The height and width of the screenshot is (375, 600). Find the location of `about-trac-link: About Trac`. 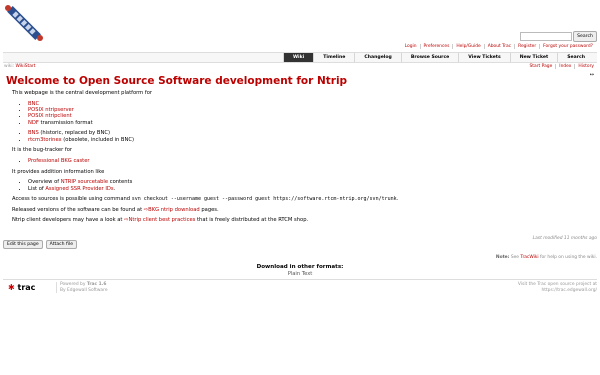

about-trac-link: About Trac is located at coordinates (498, 46).